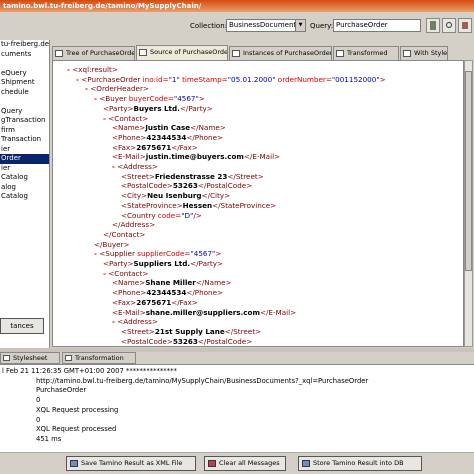 The height and width of the screenshot is (474, 474). What do you see at coordinates (208, 26) in the screenshot?
I see `collection-label: Collection:` at bounding box center [208, 26].